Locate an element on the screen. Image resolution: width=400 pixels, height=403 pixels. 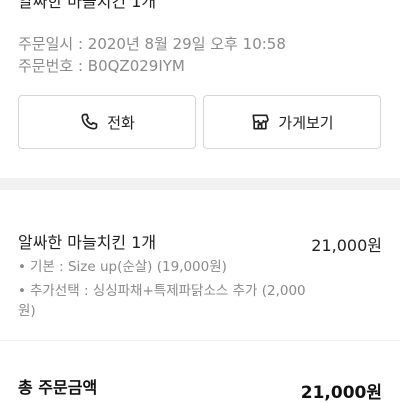
store-button-label: 가게보기 is located at coordinates (306, 122).